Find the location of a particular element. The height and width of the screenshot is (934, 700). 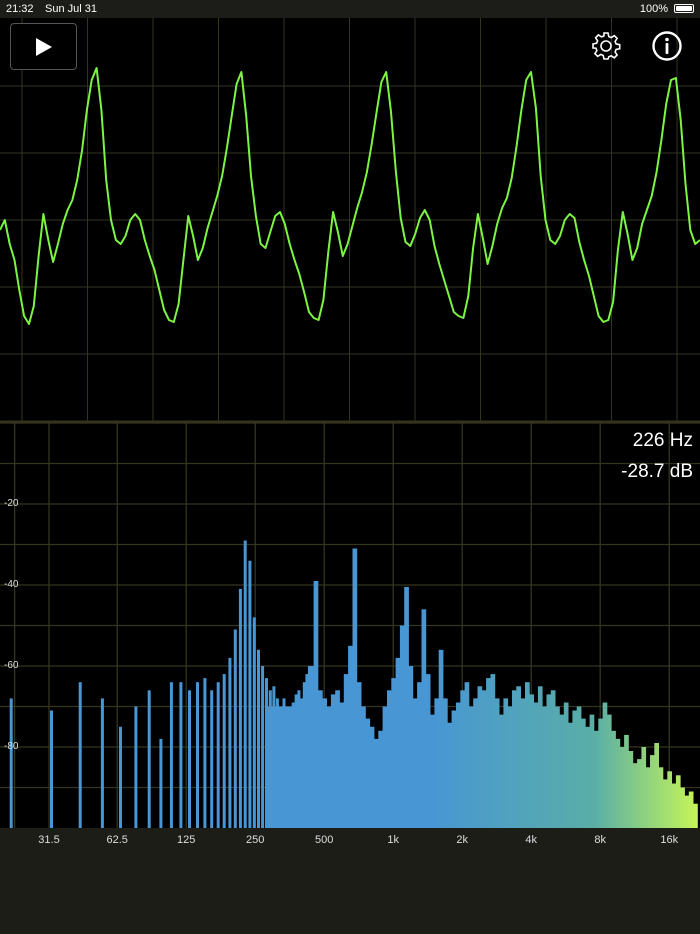

y-tick-label: -80 is located at coordinates (11, 746).